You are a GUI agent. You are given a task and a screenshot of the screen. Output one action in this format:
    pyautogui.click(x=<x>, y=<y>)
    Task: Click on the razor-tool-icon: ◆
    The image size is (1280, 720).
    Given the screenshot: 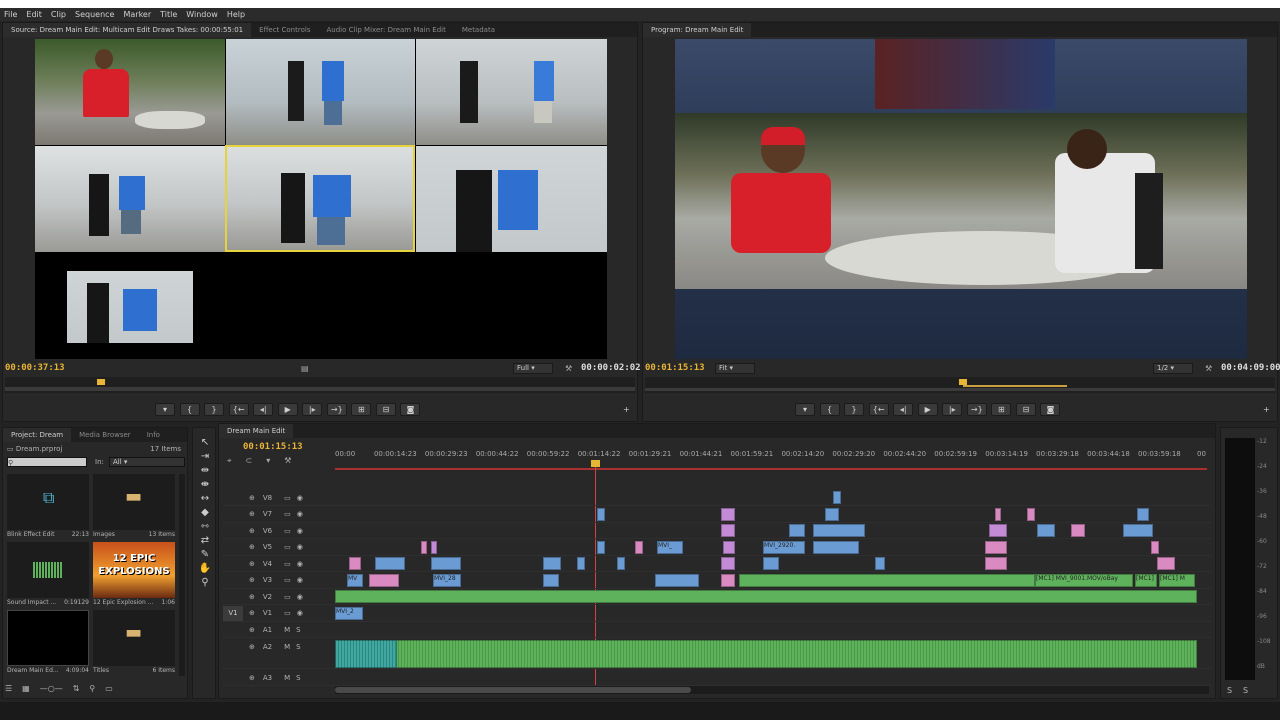 What is the action you would take?
    pyautogui.click(x=205, y=513)
    